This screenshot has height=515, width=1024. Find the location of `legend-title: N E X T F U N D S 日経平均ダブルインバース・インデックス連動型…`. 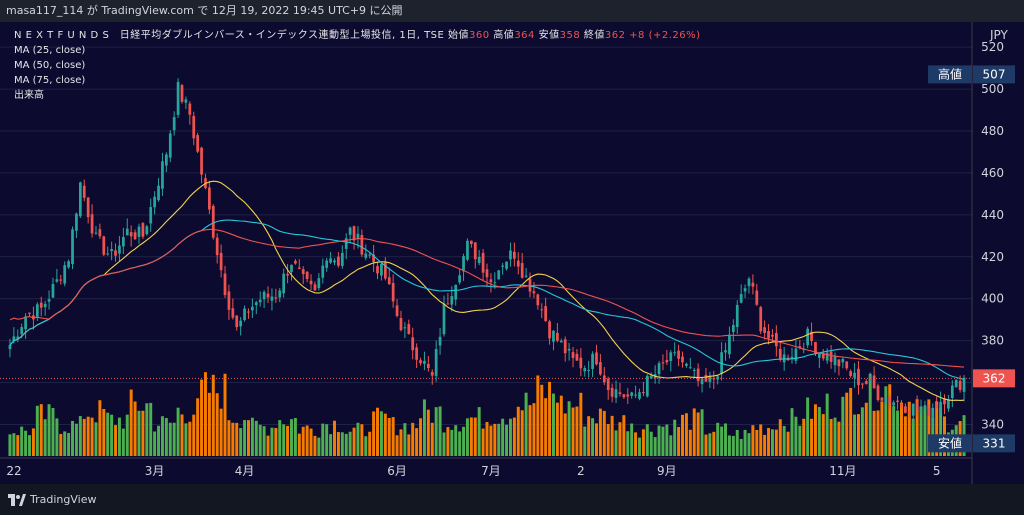

legend-title: N E X T F U N D S 日経平均ダブルインバース・インデックス連動型… is located at coordinates (357, 35).